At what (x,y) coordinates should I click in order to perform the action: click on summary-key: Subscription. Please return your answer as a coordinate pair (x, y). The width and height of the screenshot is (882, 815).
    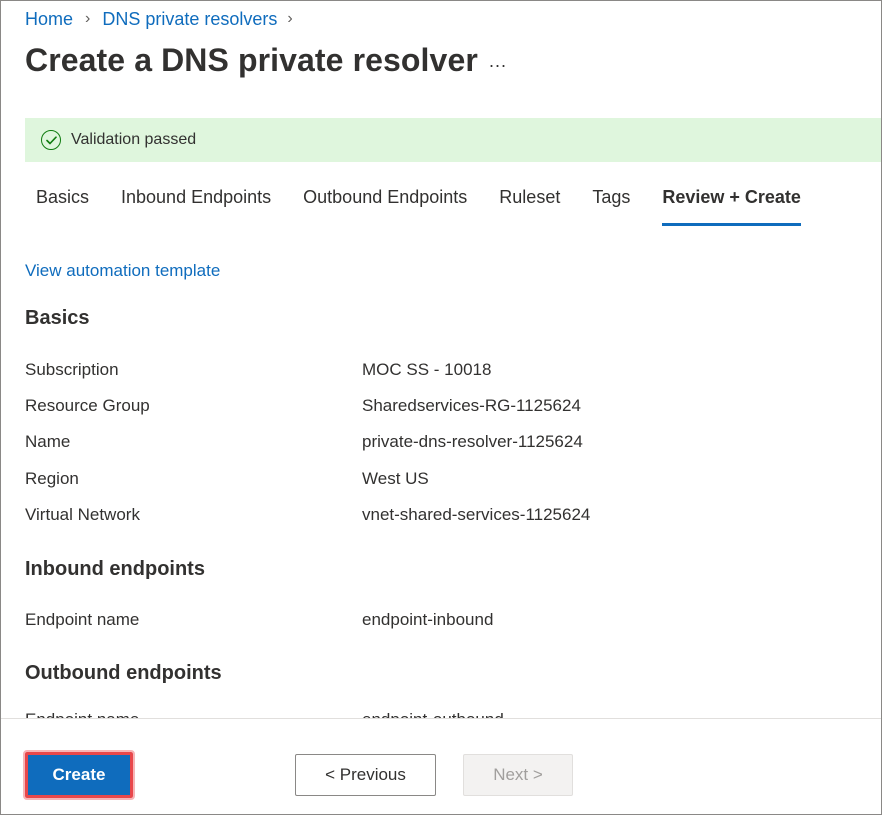
    Looking at the image, I should click on (72, 369).